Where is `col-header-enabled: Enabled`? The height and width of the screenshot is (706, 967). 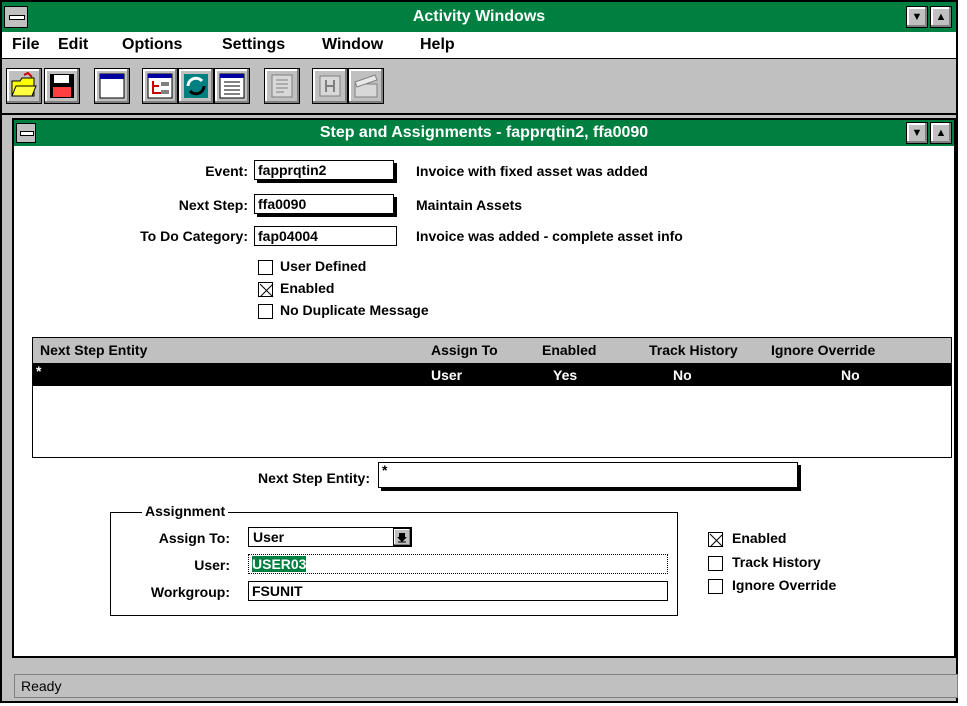 col-header-enabled: Enabled is located at coordinates (569, 350).